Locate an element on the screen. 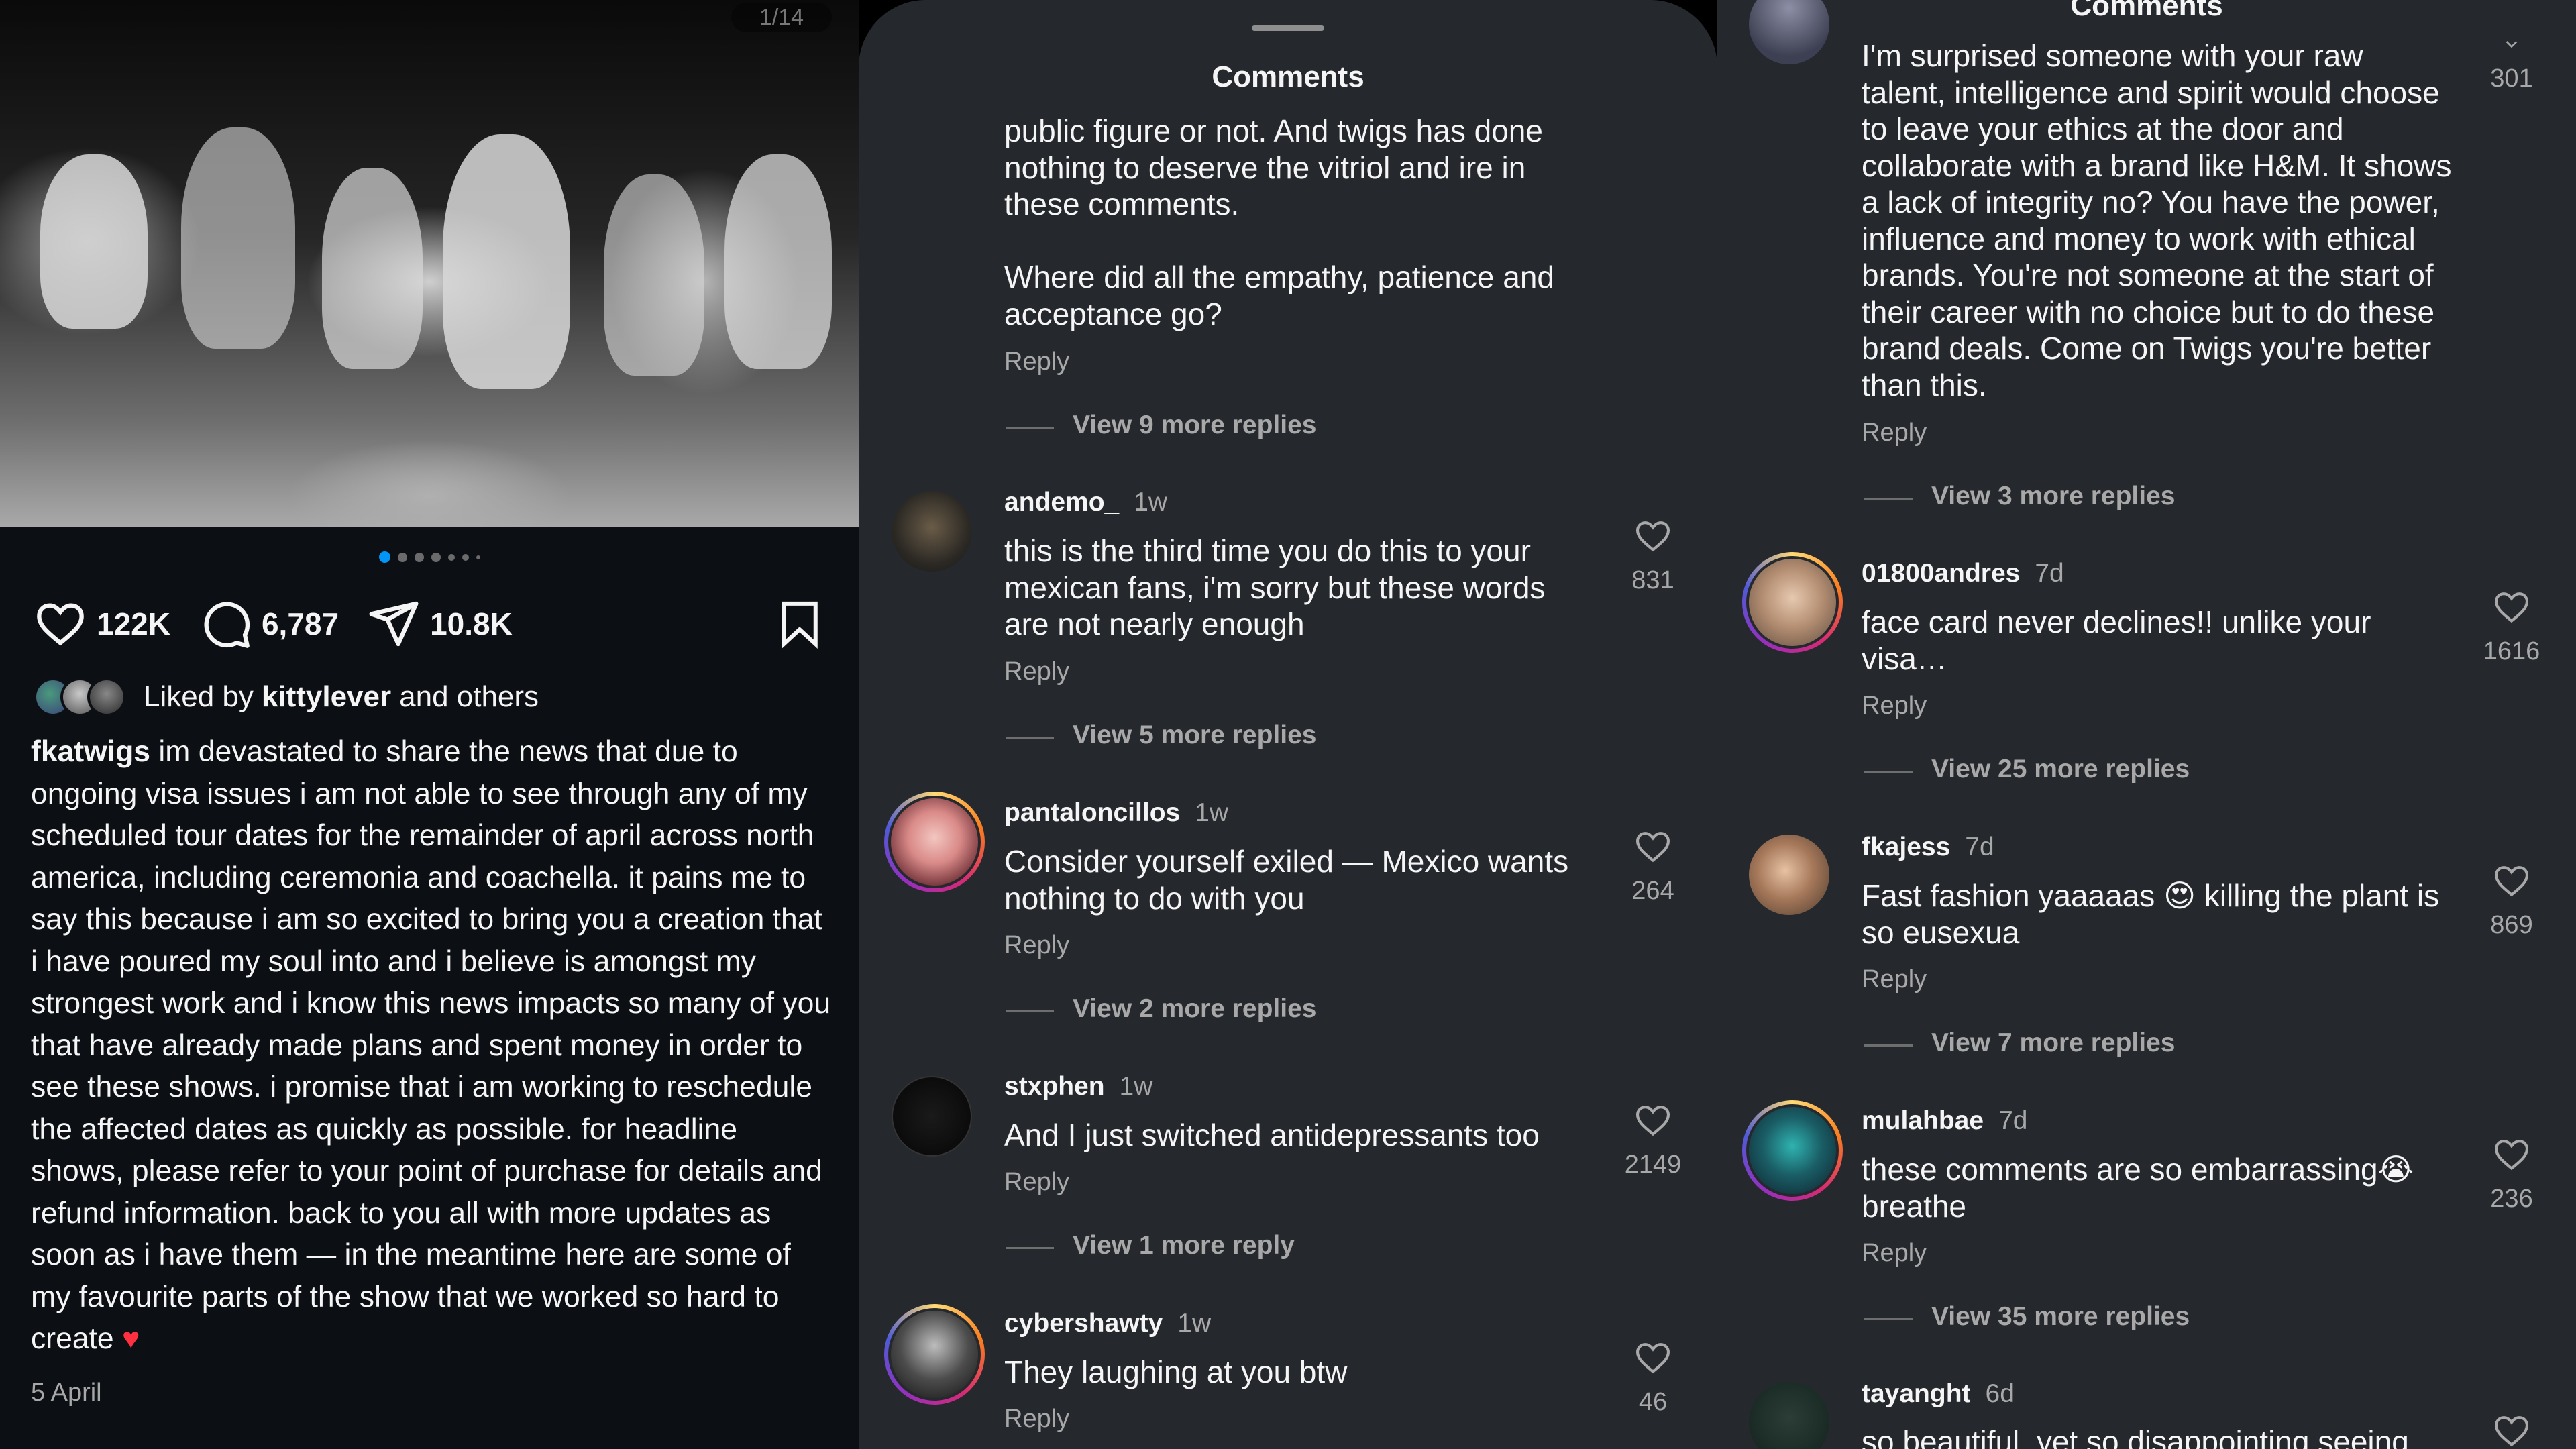  view-more-replies: View 3 more replies is located at coordinates (2019, 496).